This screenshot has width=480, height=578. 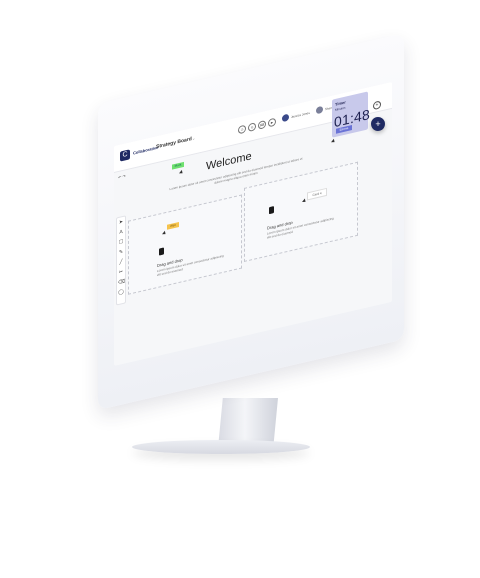 I want to click on user-name: Jessica Jones, so click(x=300, y=115).